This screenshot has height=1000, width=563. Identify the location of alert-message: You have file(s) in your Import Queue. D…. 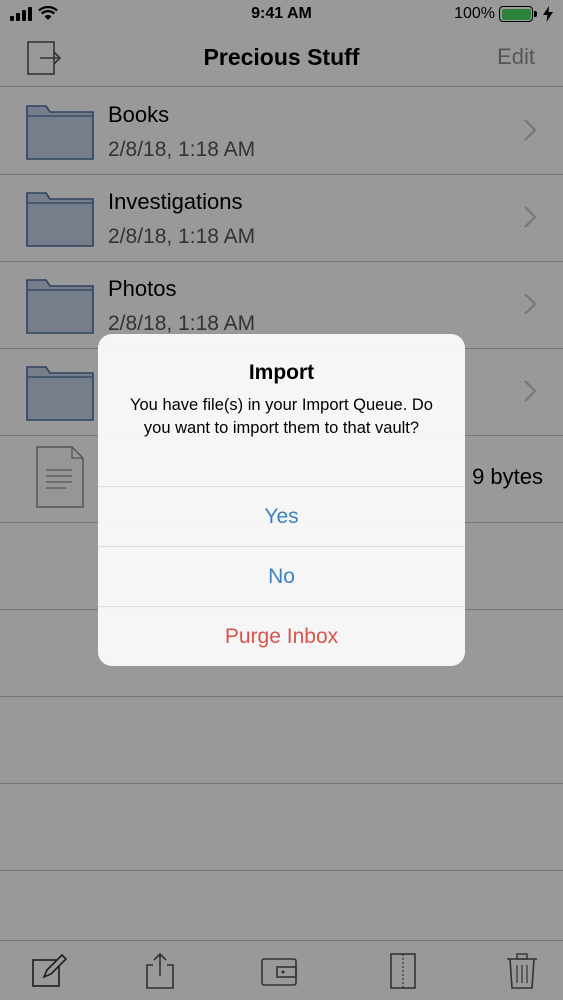
(281, 416).